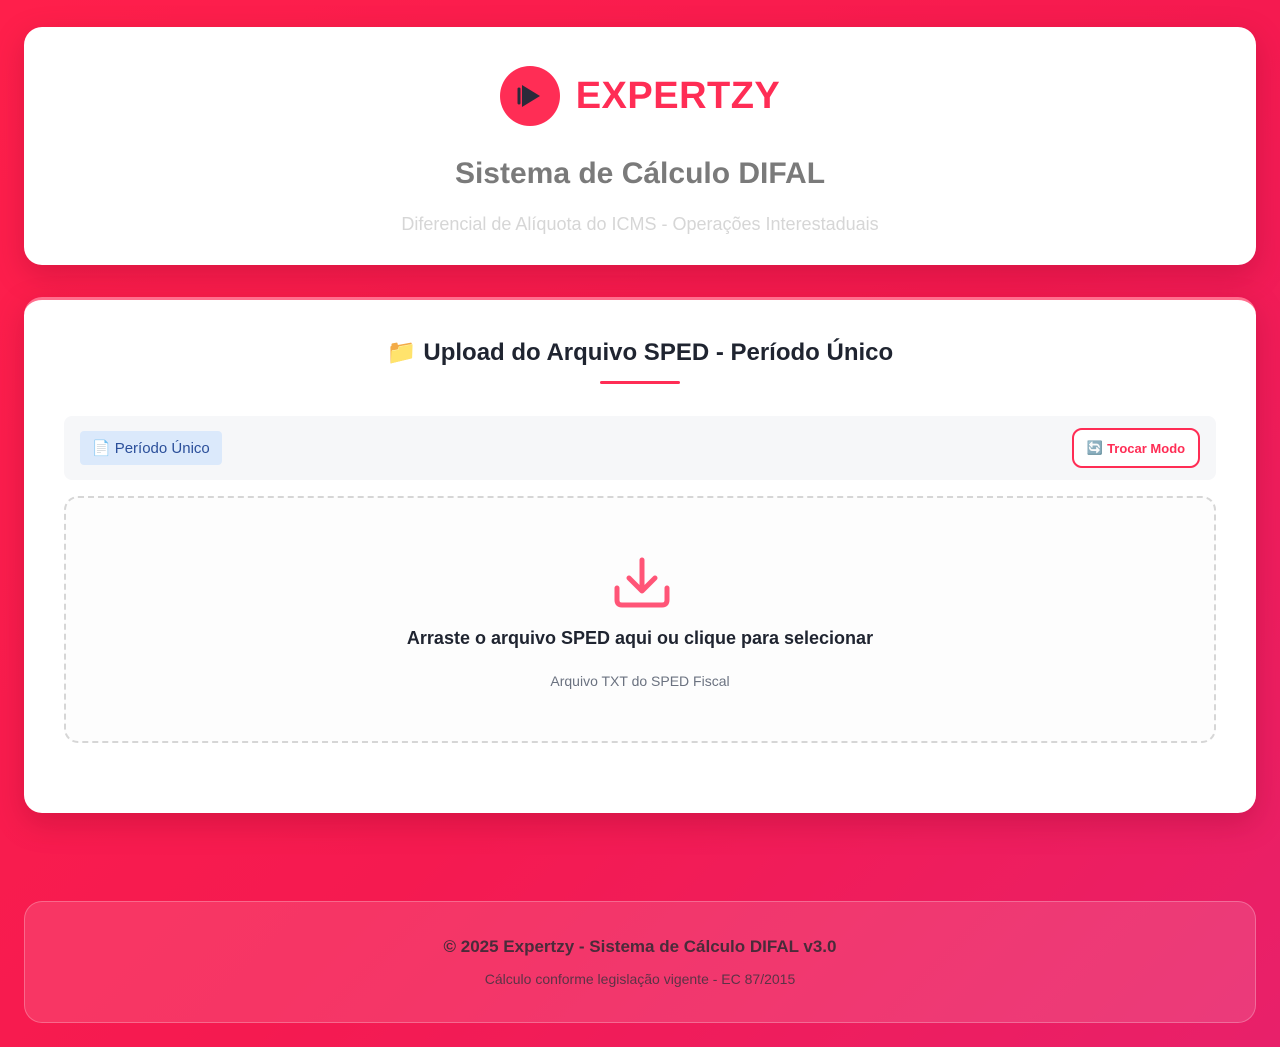 Image resolution: width=1280 pixels, height=1047 pixels. What do you see at coordinates (529, 96) in the screenshot?
I see `brand-logo-icon` at bounding box center [529, 96].